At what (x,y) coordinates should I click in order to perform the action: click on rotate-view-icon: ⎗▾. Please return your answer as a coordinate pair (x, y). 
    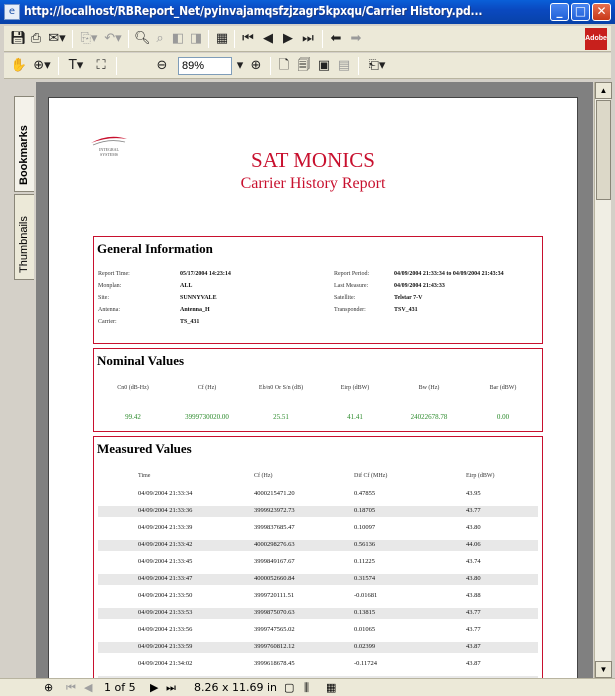
    Looking at the image, I should click on (377, 66).